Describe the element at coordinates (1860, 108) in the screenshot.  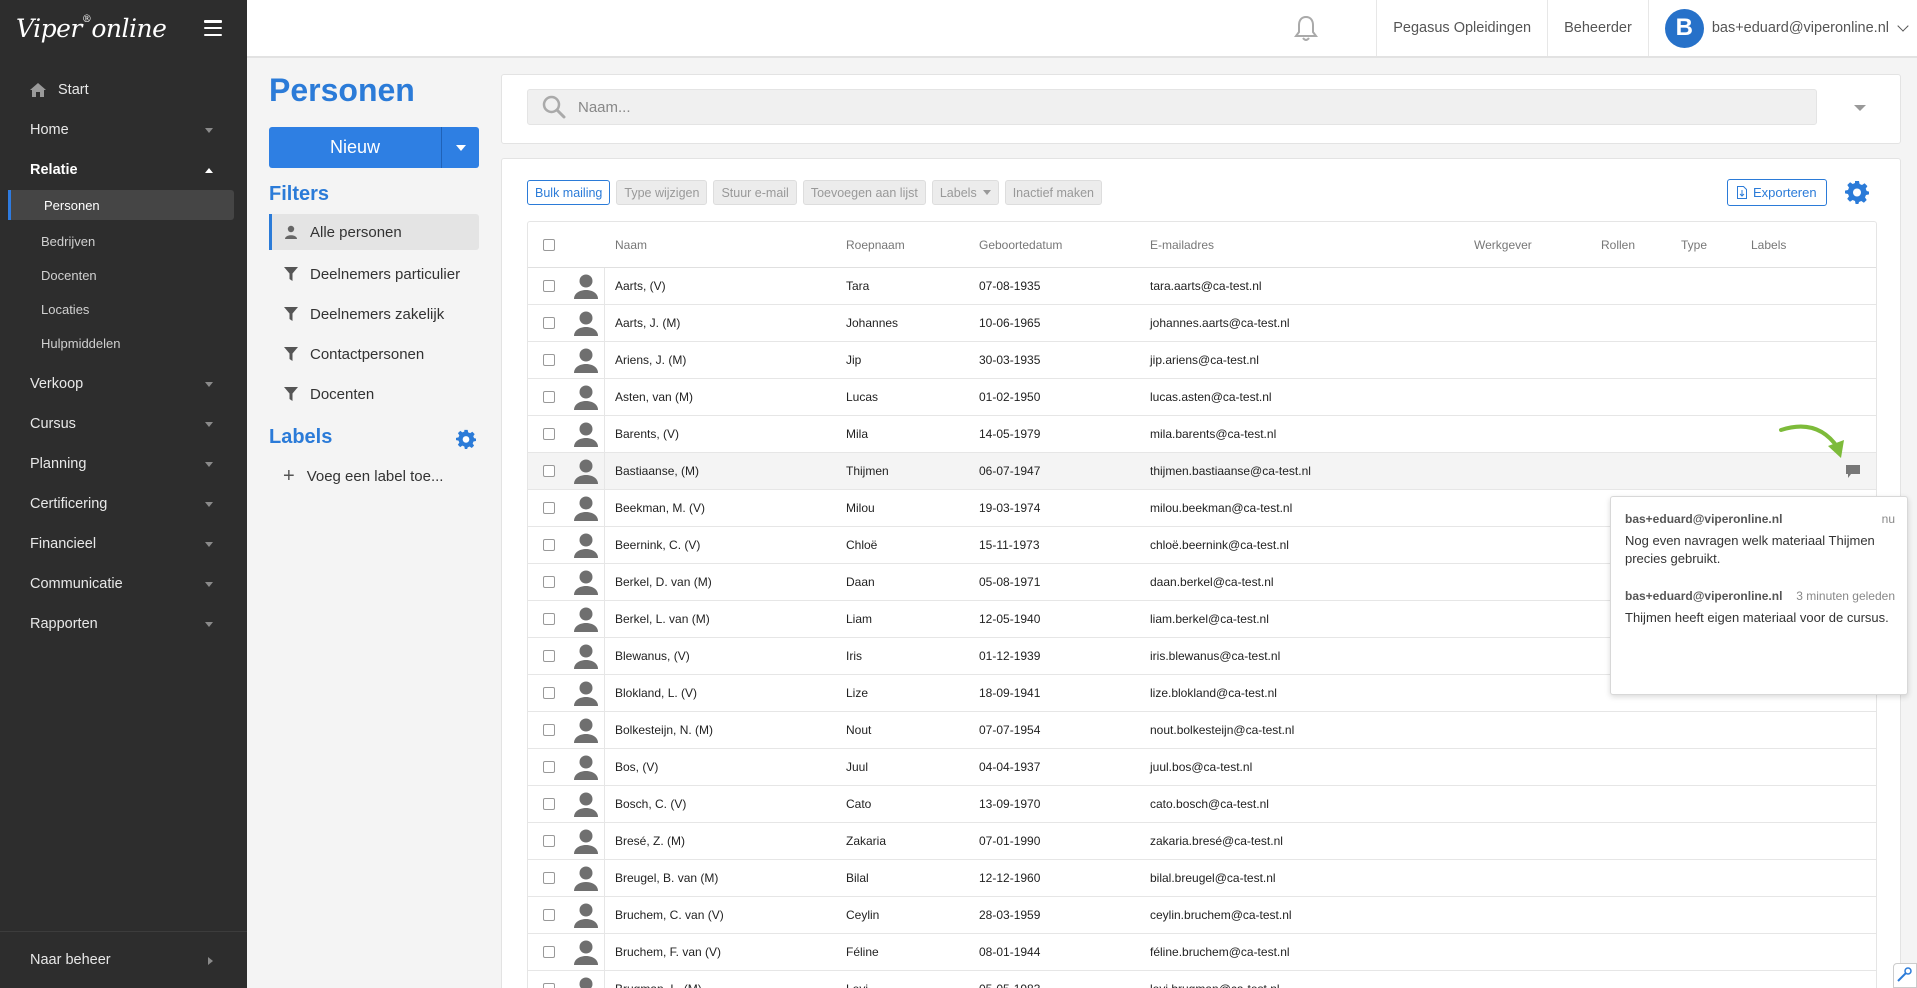
I see `search-options-chevron-icon` at that location.